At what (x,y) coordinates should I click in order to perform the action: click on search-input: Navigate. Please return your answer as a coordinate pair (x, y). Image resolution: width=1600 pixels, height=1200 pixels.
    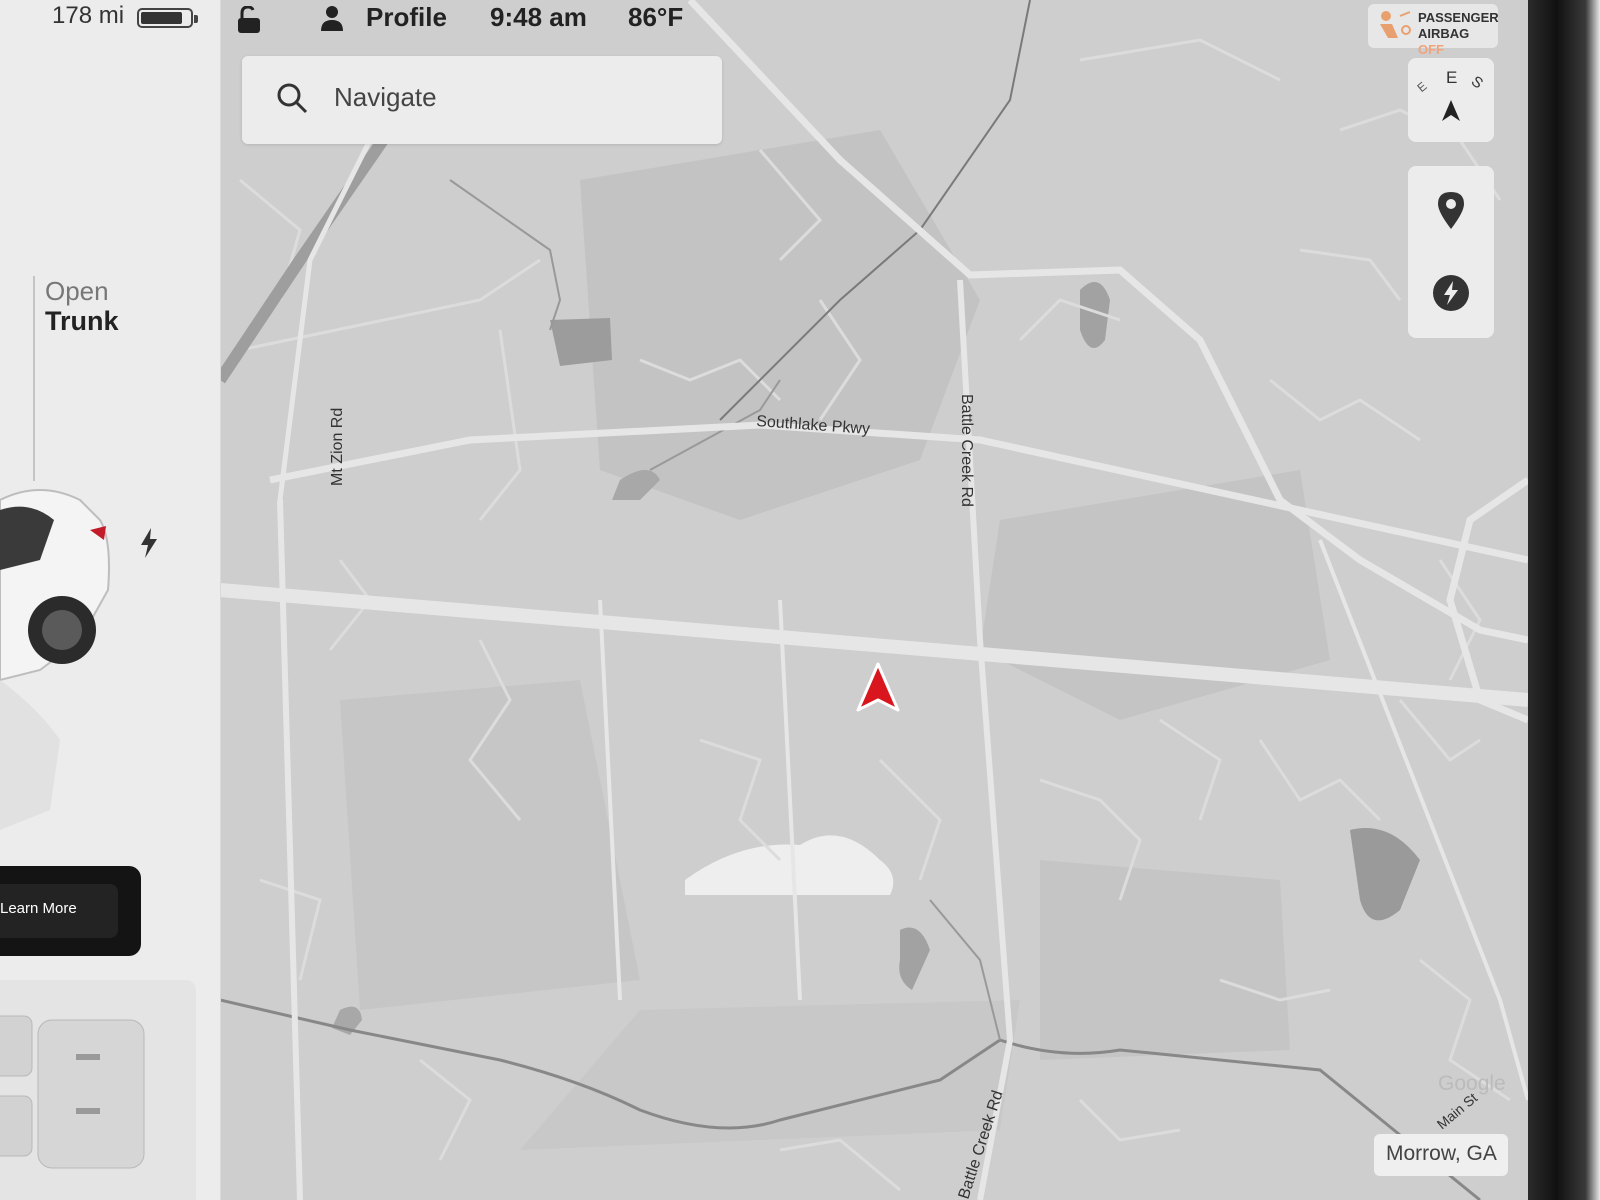
    Looking at the image, I should click on (385, 97).